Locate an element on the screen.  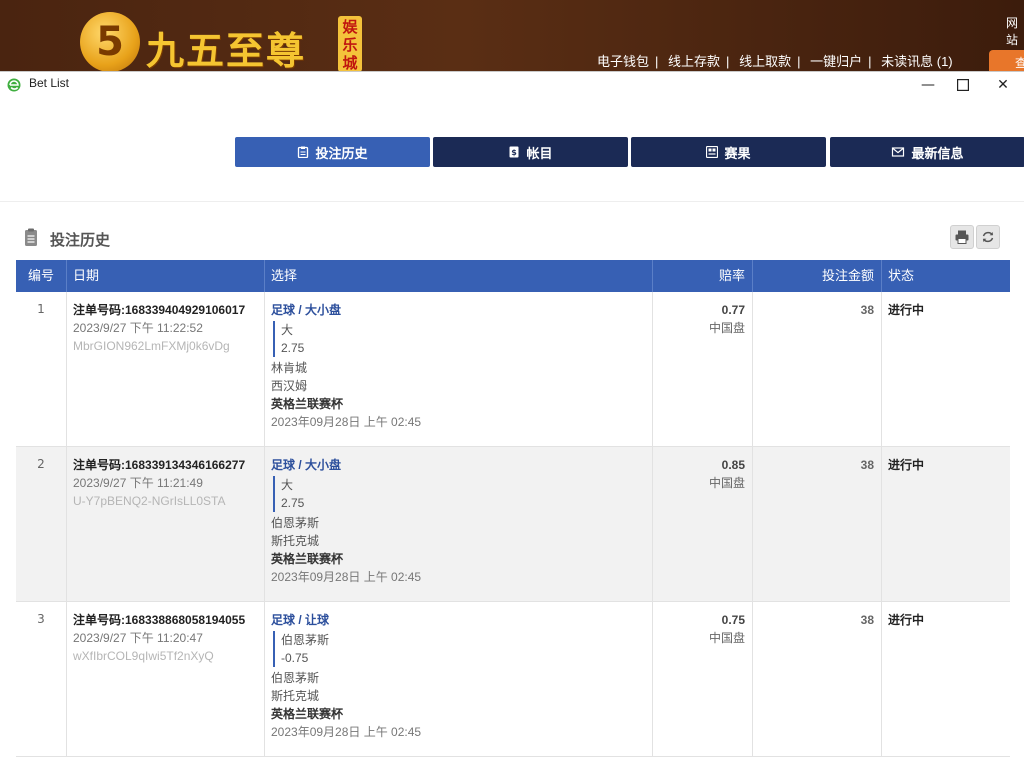
header-date: 日期 is located at coordinates (166, 276).